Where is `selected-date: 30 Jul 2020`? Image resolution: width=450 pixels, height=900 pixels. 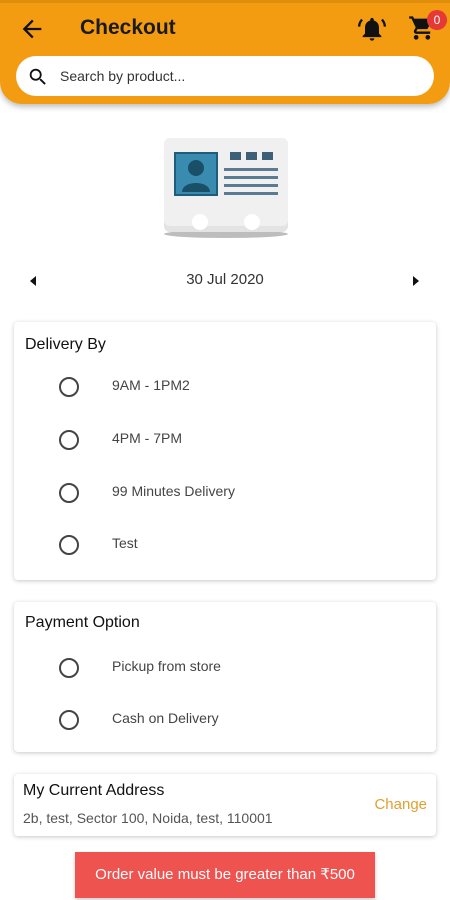 selected-date: 30 Jul 2020 is located at coordinates (225, 279).